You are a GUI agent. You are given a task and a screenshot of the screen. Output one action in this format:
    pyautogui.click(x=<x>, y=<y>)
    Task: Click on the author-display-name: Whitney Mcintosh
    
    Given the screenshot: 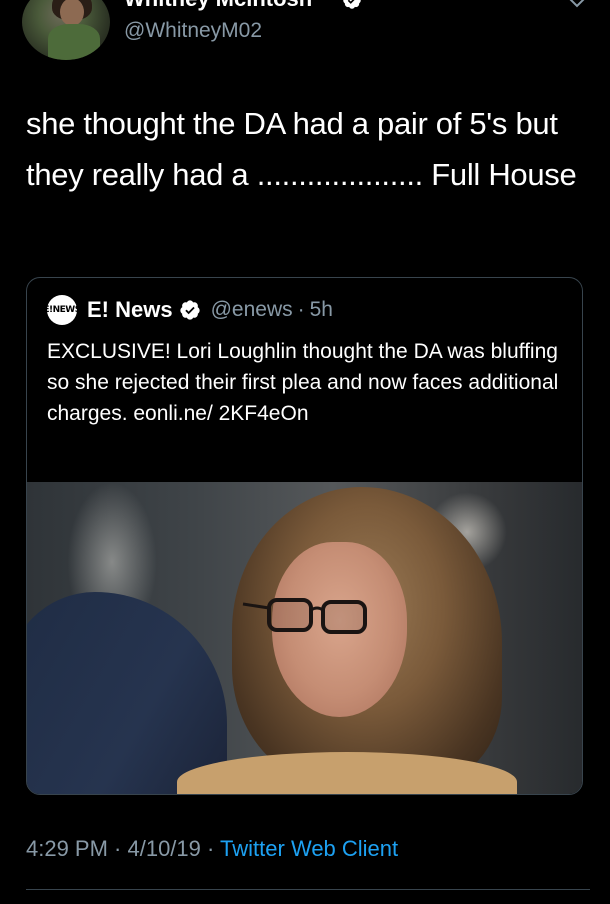 What is the action you would take?
    pyautogui.click(x=218, y=6)
    